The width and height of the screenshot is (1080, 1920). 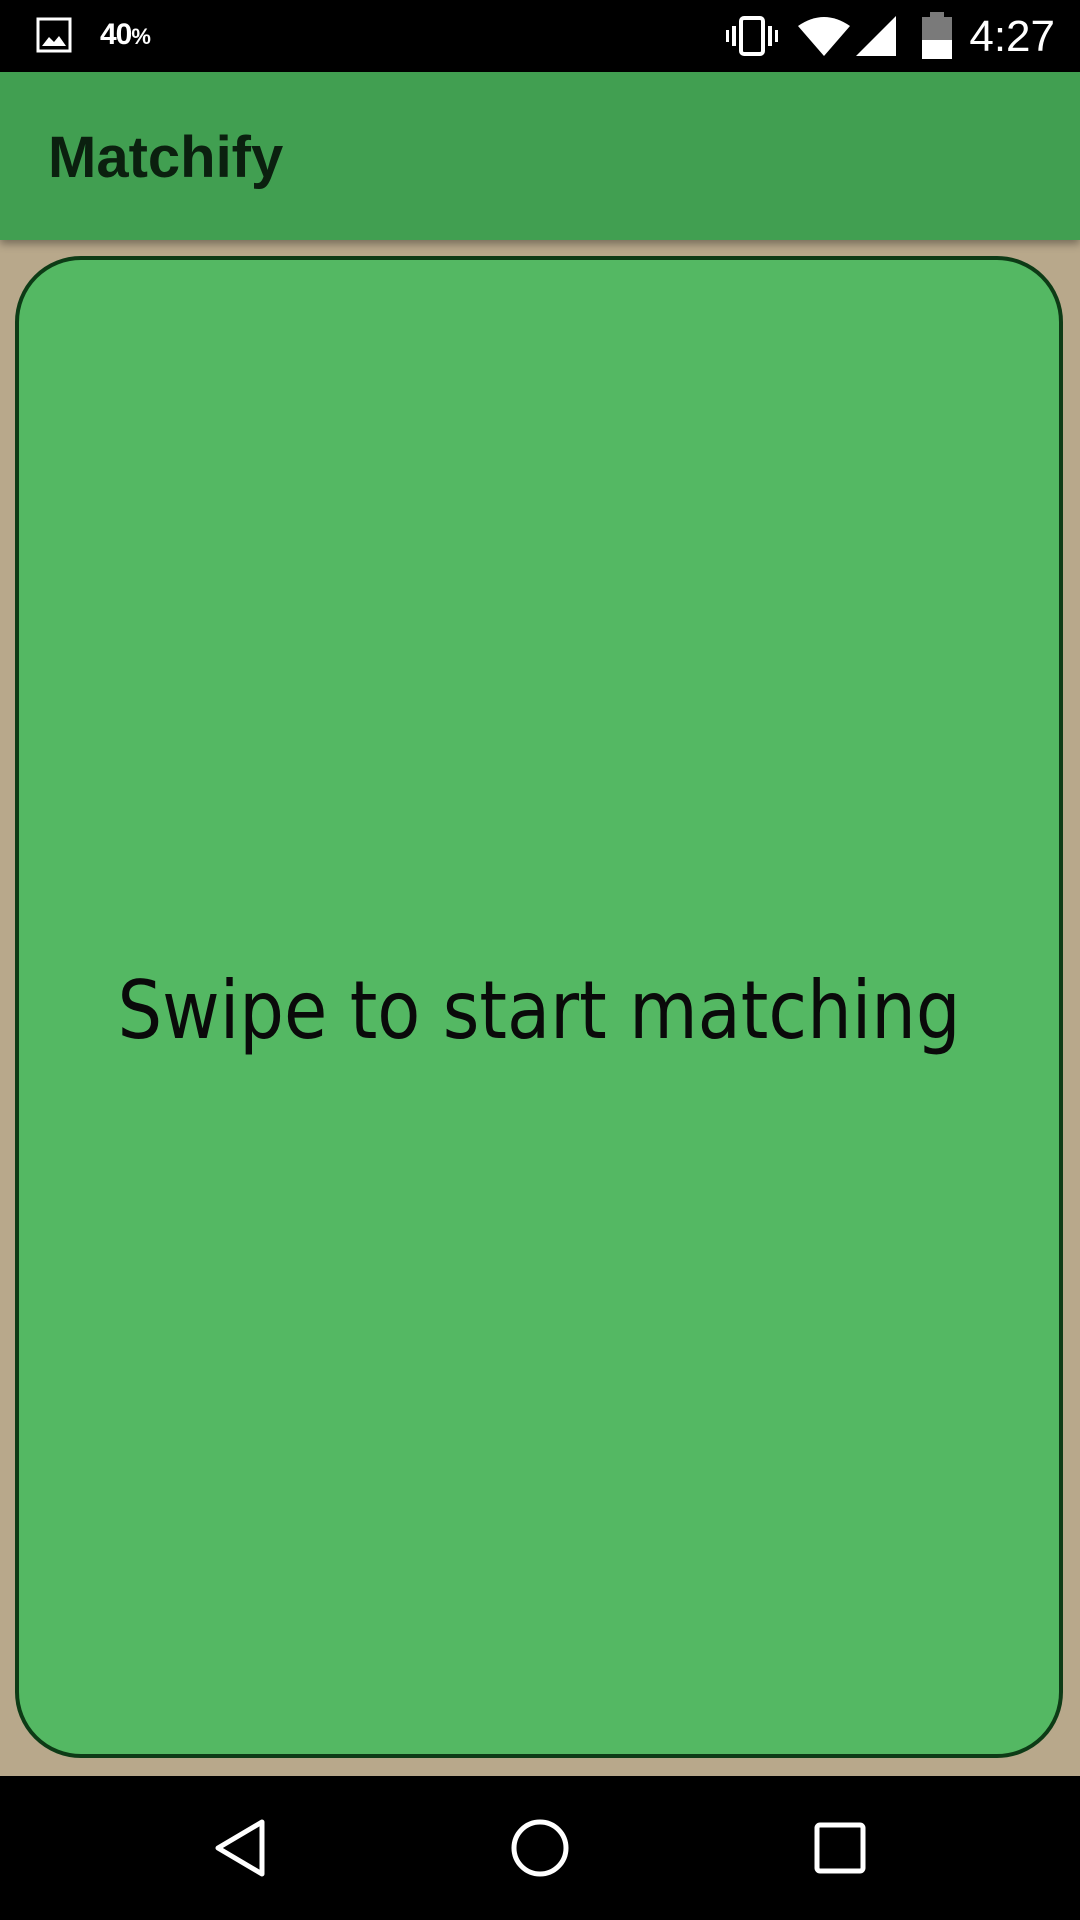 I want to click on status-bar: 40% 4:27, so click(x=540, y=36).